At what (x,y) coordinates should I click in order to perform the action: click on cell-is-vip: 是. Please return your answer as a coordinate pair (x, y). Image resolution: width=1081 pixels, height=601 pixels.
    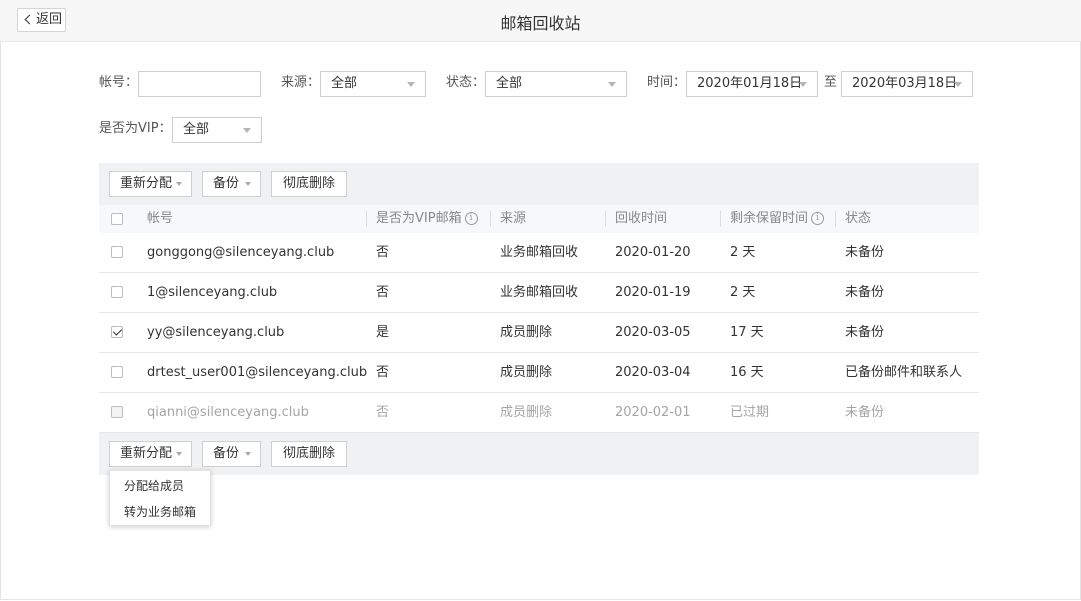
    Looking at the image, I should click on (383, 332).